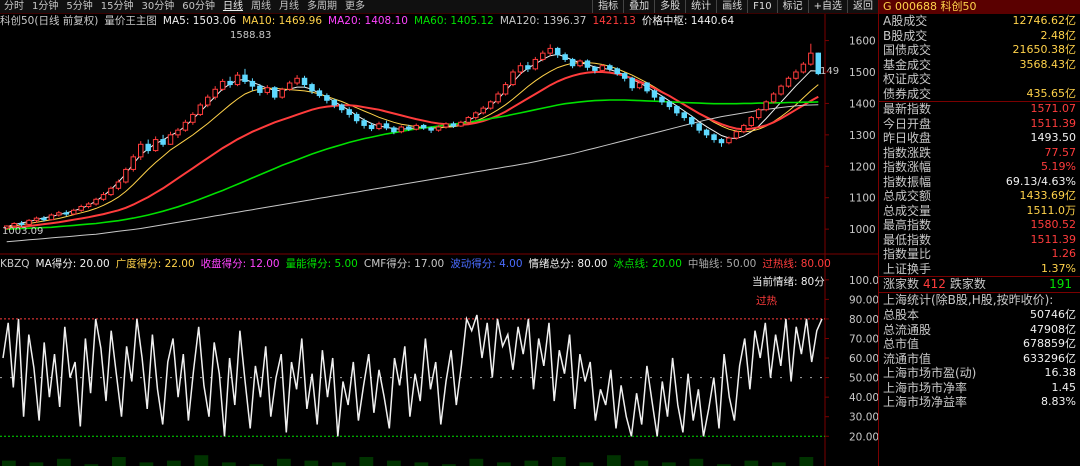  I want to click on stat-row: 上海市场净益率 8.83%, so click(979, 402).